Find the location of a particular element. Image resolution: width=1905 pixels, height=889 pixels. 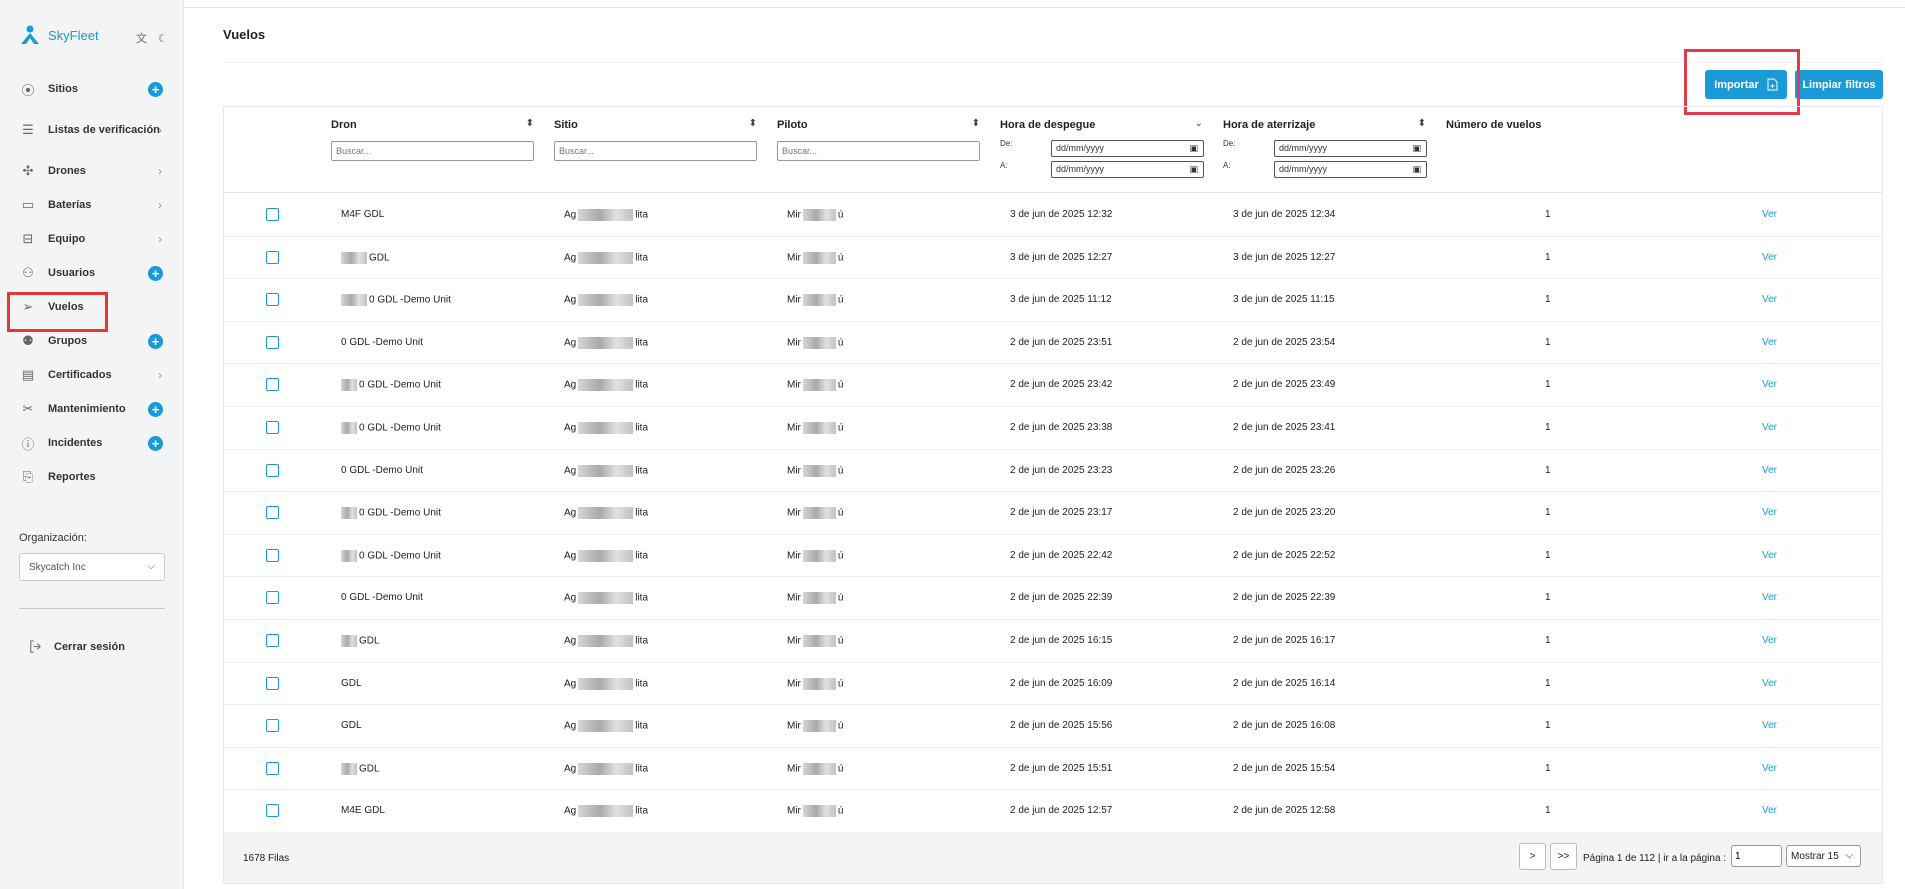

despegue-to-input: dd/mm/yyyy ▣ is located at coordinates (1127, 169).